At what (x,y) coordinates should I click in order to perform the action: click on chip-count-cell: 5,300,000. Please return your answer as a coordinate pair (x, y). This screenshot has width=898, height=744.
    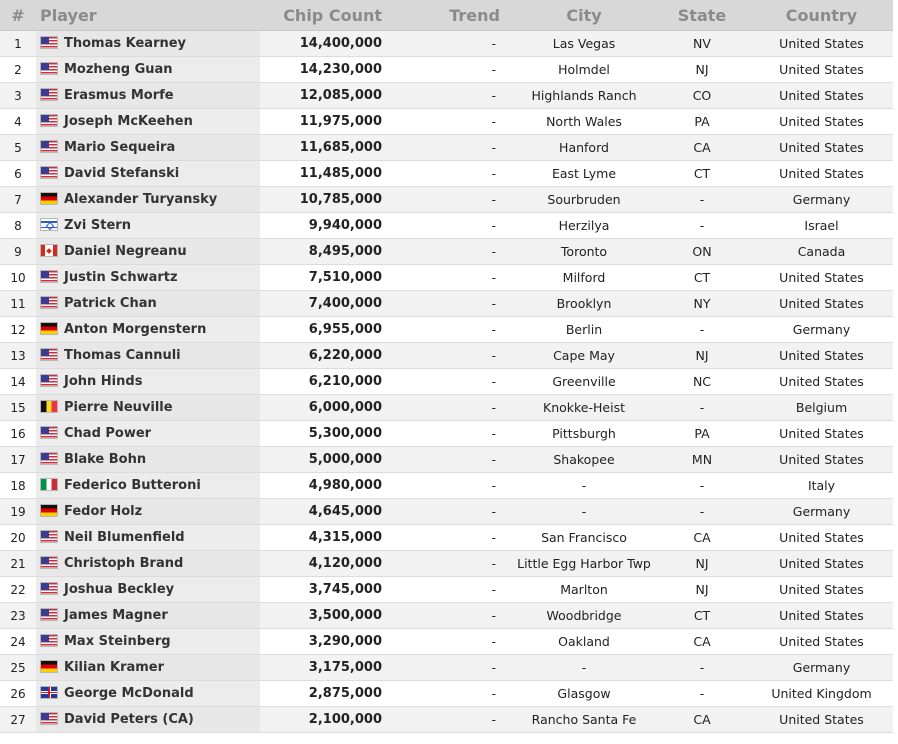
    Looking at the image, I should click on (326, 433).